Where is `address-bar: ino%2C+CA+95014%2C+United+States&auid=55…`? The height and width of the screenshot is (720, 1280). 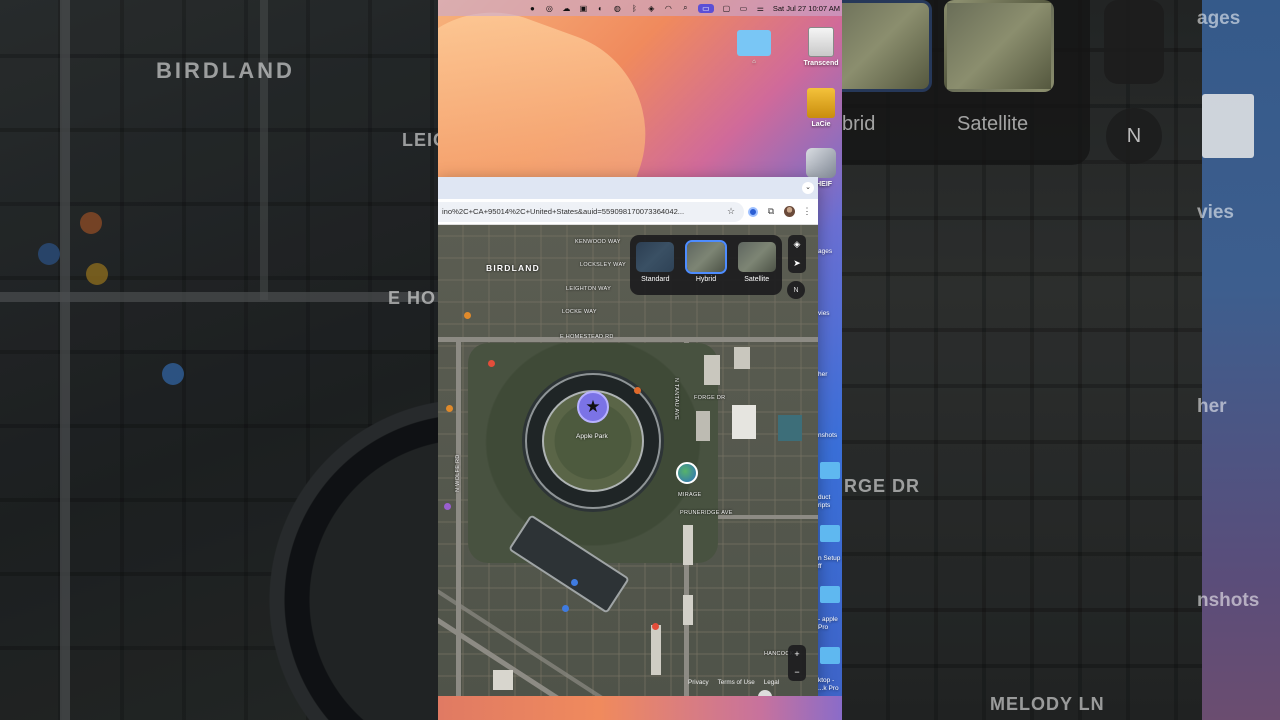 address-bar: ino%2C+CA+95014%2C+United+States&auid=55… is located at coordinates (591, 211).